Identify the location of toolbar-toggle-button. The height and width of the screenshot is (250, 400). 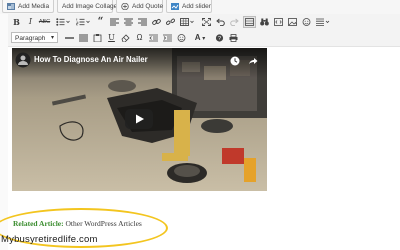
(249, 22).